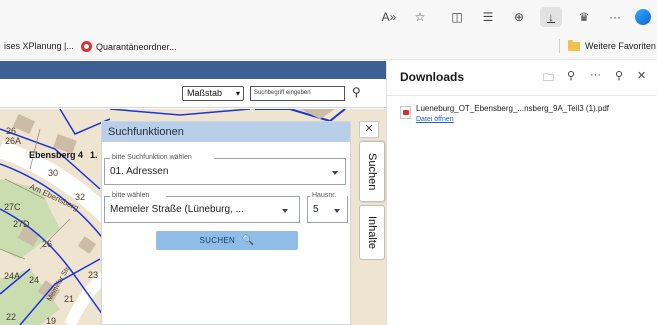  Describe the element at coordinates (619, 75) in the screenshot. I see `pin-icon: ⚲` at that location.